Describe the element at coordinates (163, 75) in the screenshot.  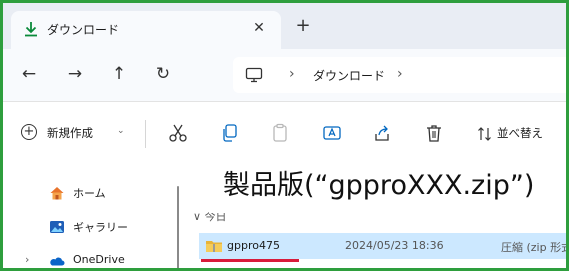
I see `refresh-button: ↻` at that location.